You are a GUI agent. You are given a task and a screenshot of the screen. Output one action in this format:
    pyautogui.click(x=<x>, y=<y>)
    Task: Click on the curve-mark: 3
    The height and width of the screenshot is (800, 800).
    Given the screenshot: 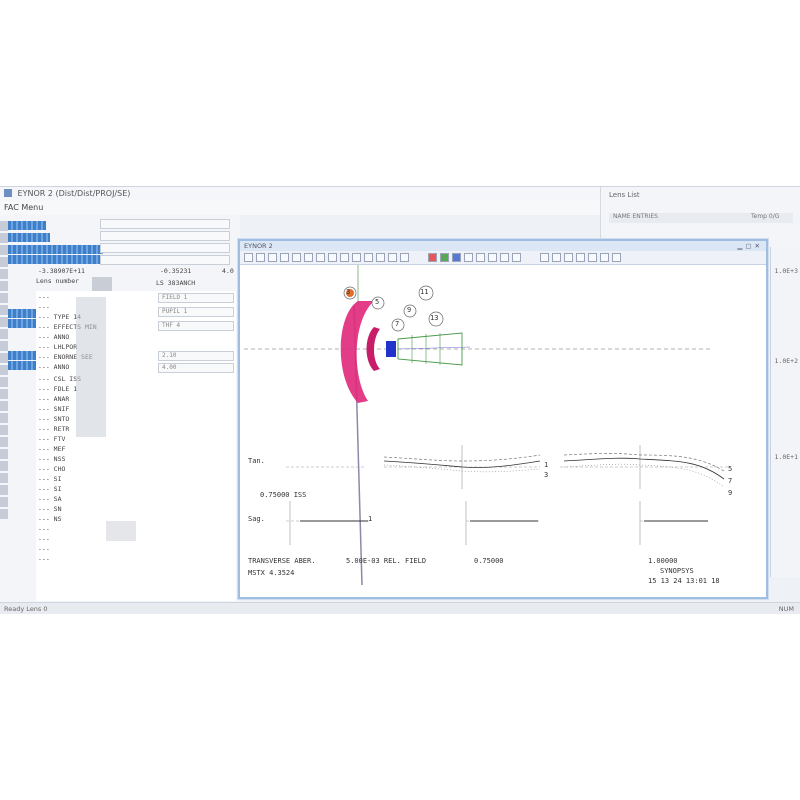 What is the action you would take?
    pyautogui.click(x=546, y=475)
    